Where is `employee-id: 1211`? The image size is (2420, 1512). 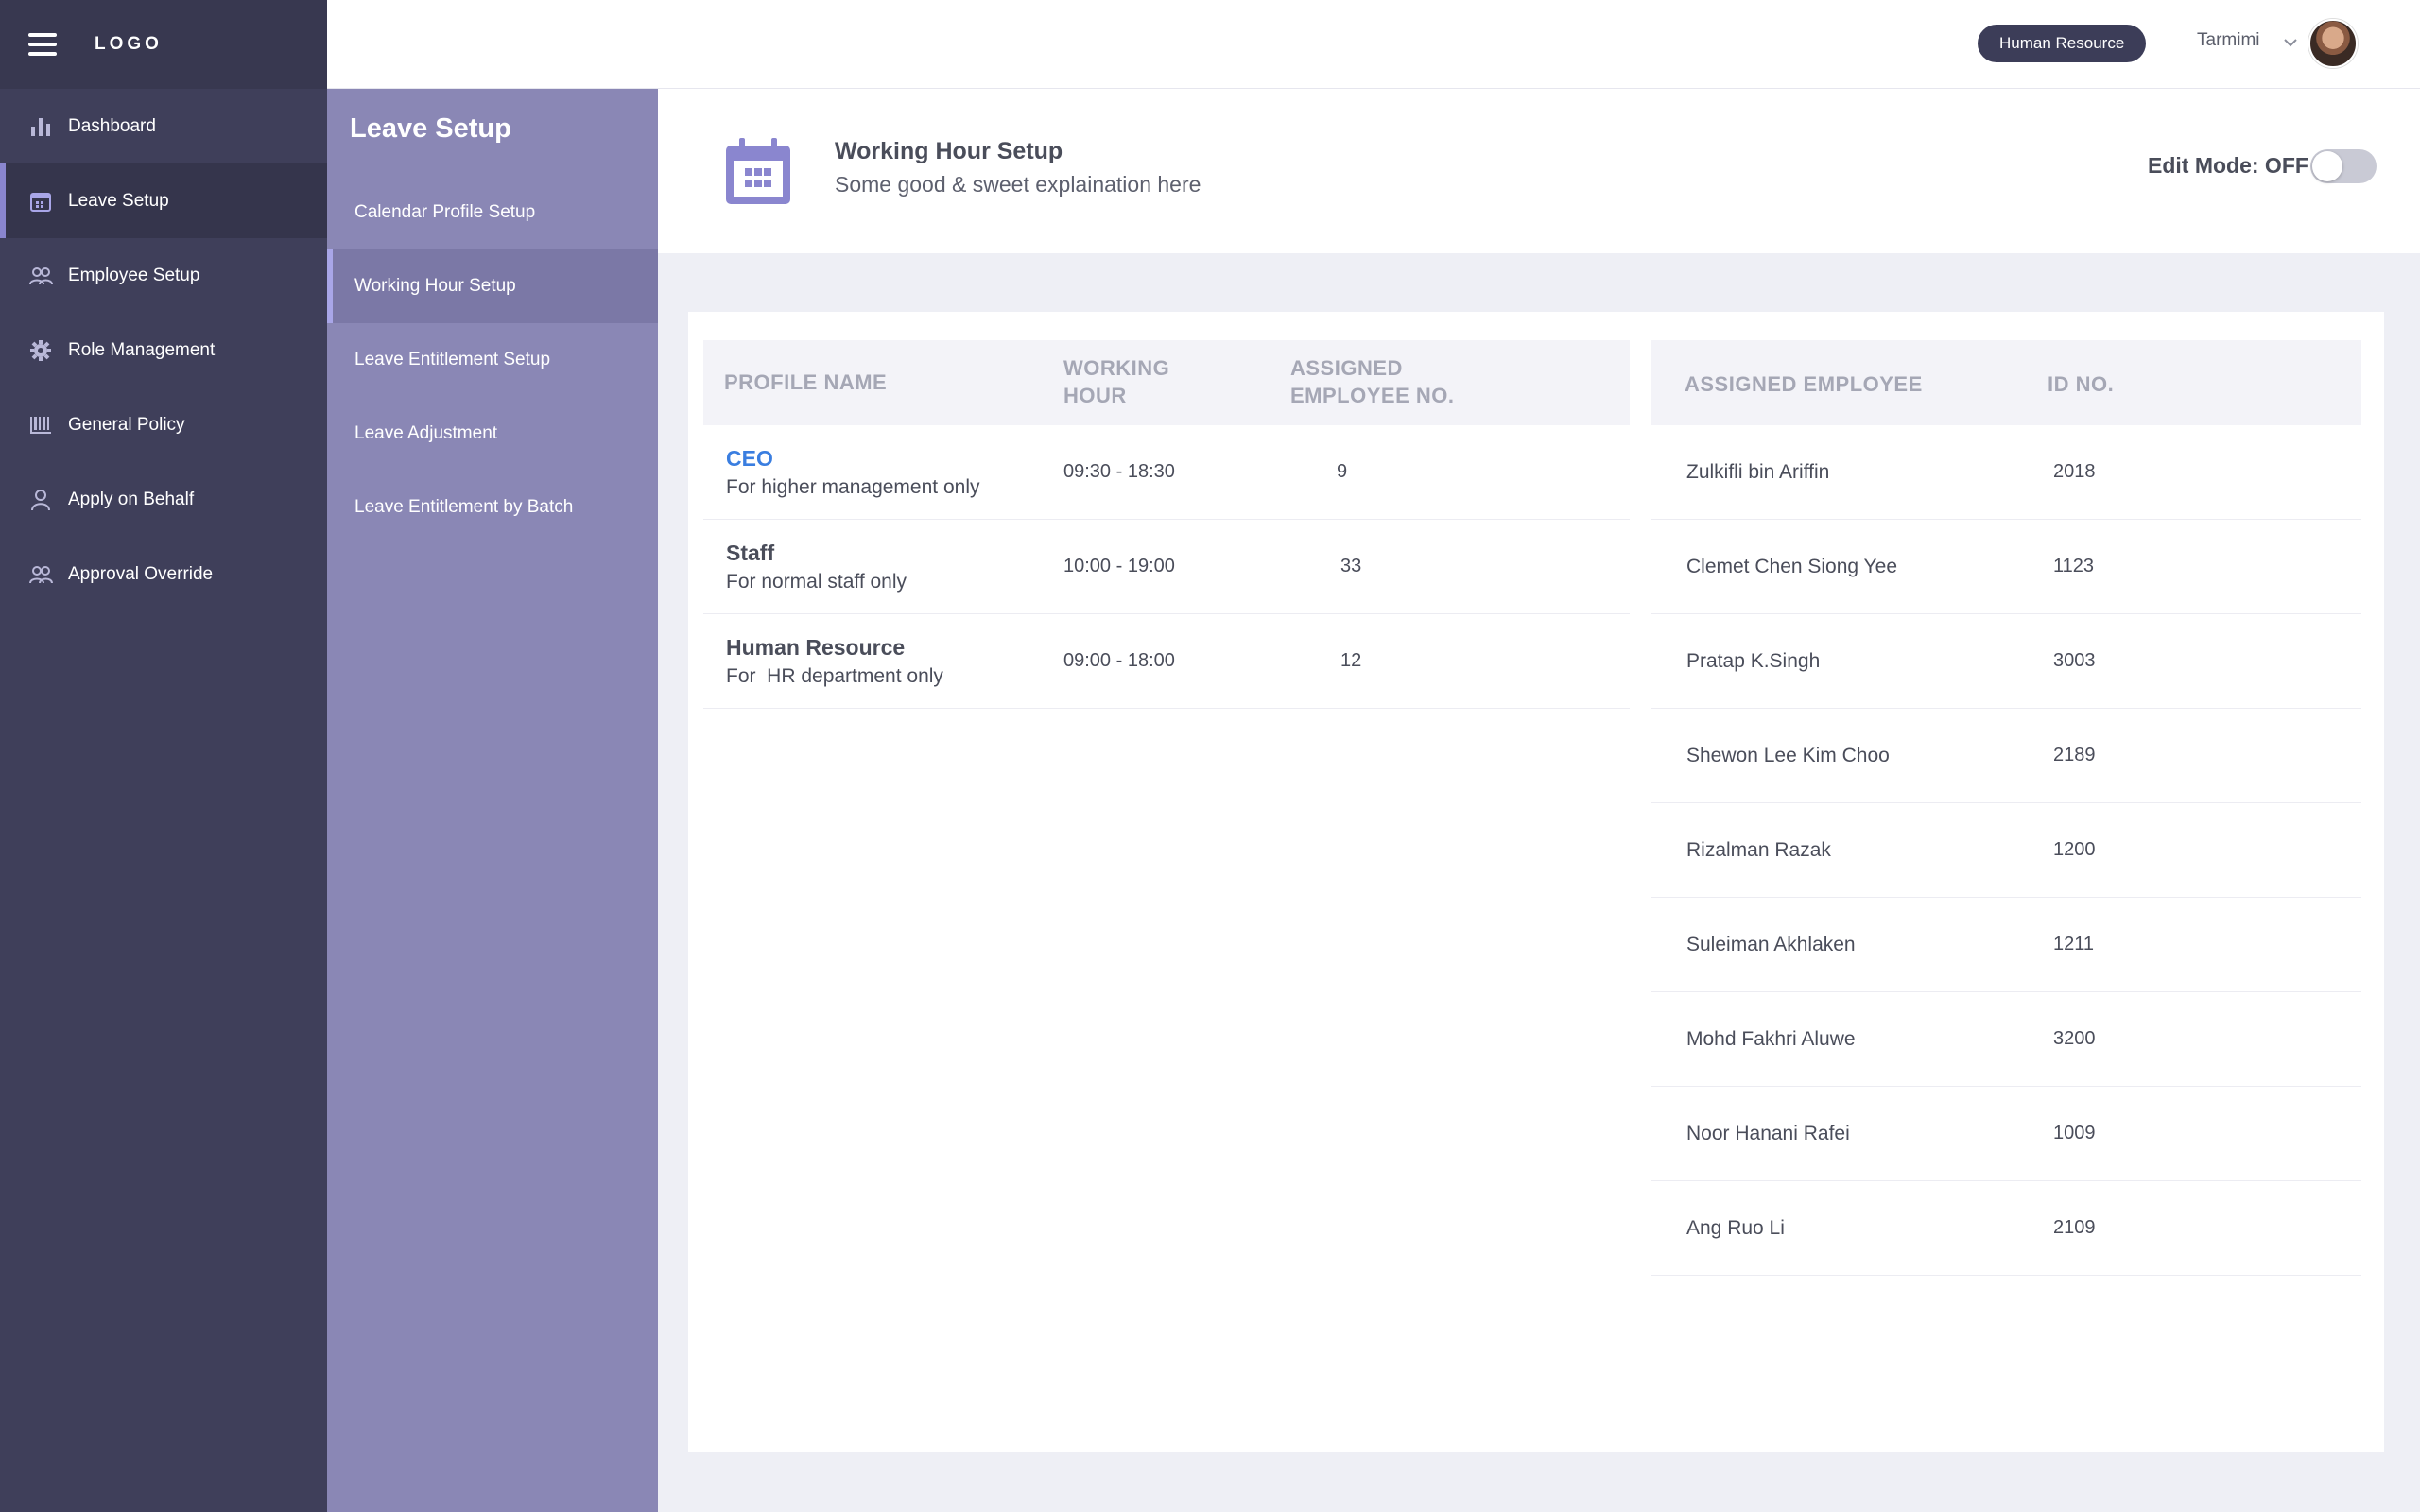
employee-id: 1211 is located at coordinates (2074, 944).